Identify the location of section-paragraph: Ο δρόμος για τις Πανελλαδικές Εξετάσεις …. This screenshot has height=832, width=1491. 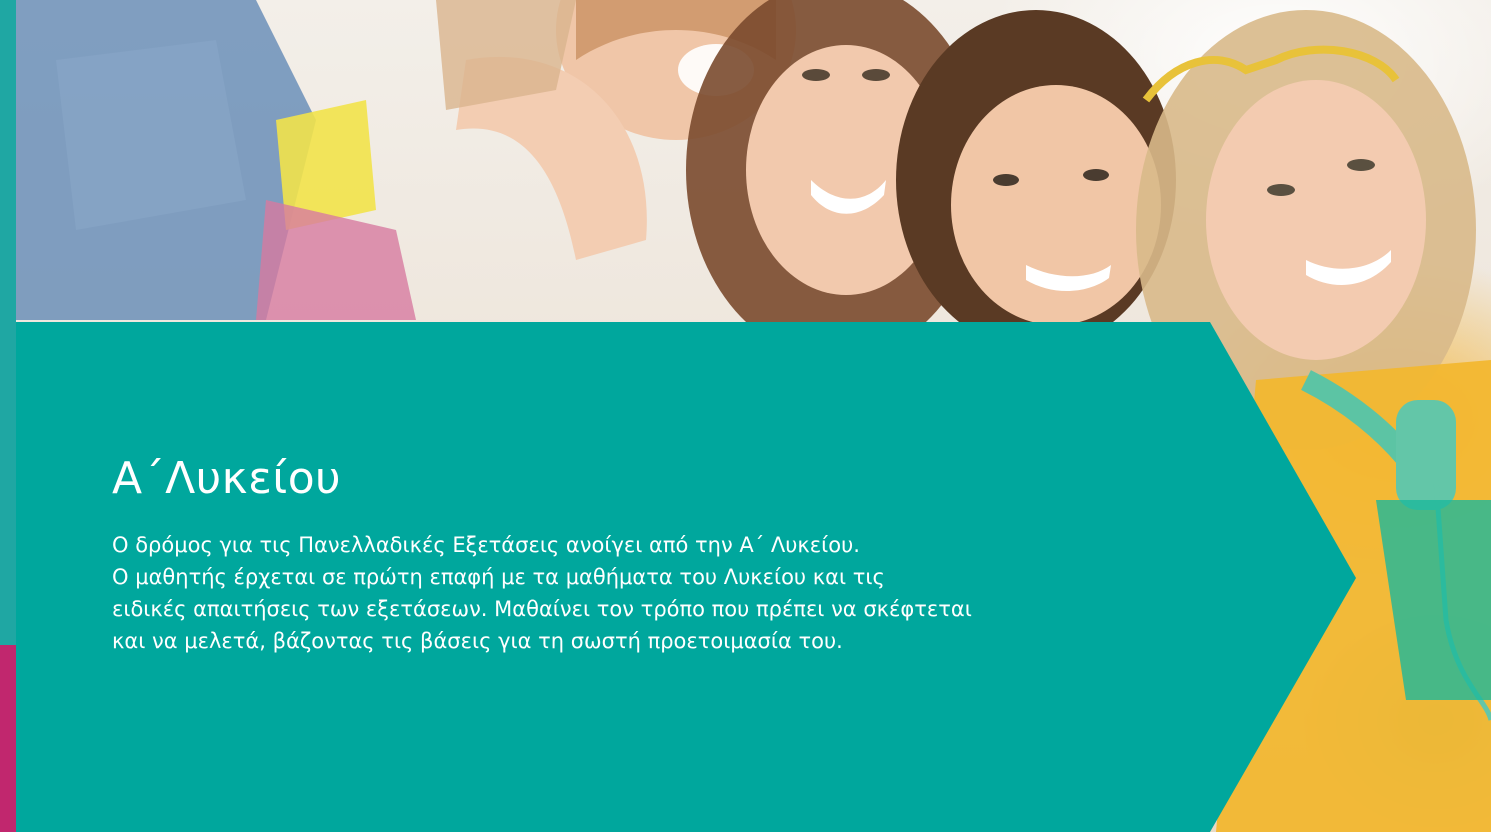
(542, 593).